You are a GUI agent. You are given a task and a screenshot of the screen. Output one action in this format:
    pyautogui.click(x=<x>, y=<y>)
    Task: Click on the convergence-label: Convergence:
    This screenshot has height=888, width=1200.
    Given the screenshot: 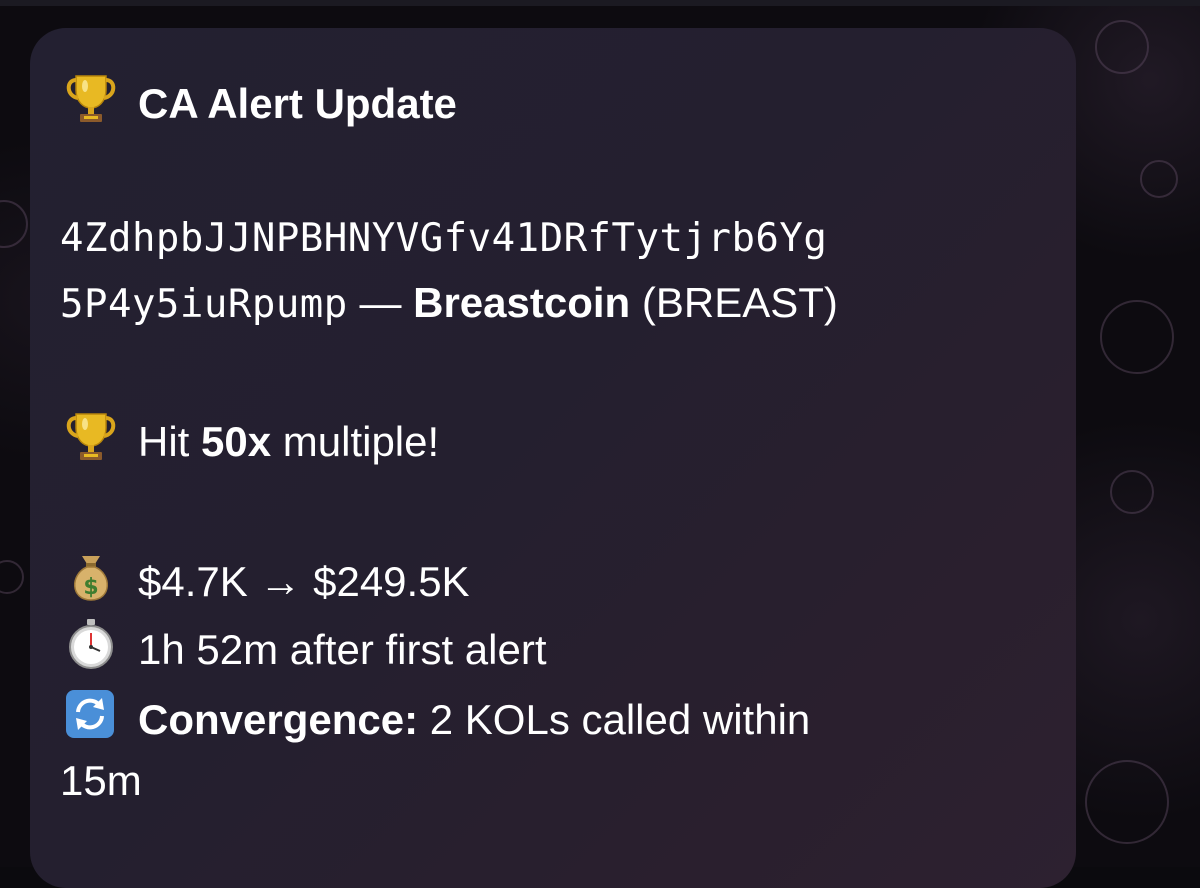 What is the action you would take?
    pyautogui.click(x=278, y=719)
    